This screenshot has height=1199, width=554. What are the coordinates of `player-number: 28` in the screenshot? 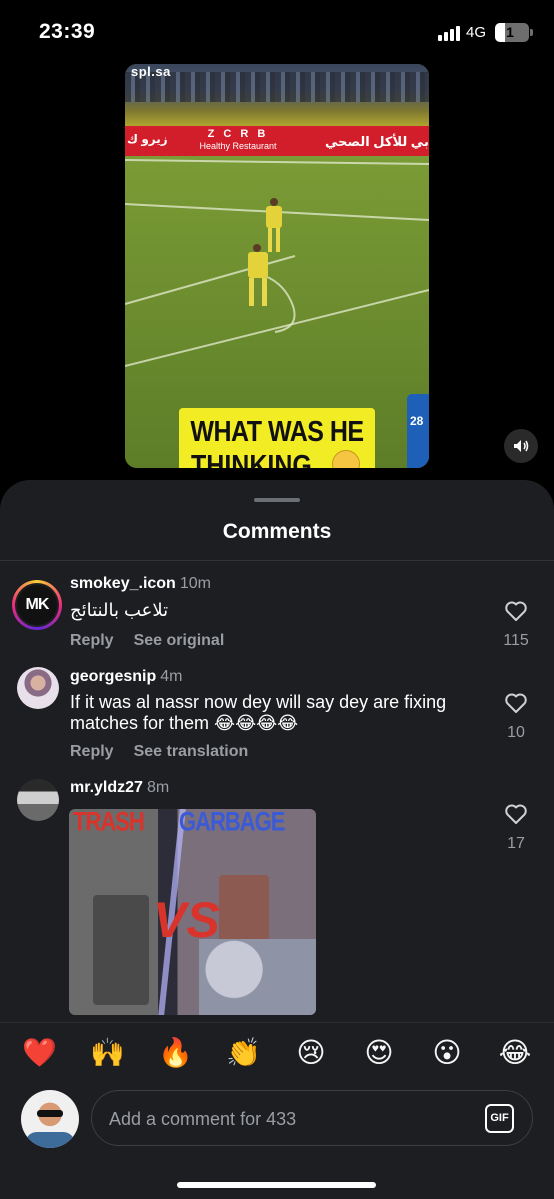 It's located at (417, 421).